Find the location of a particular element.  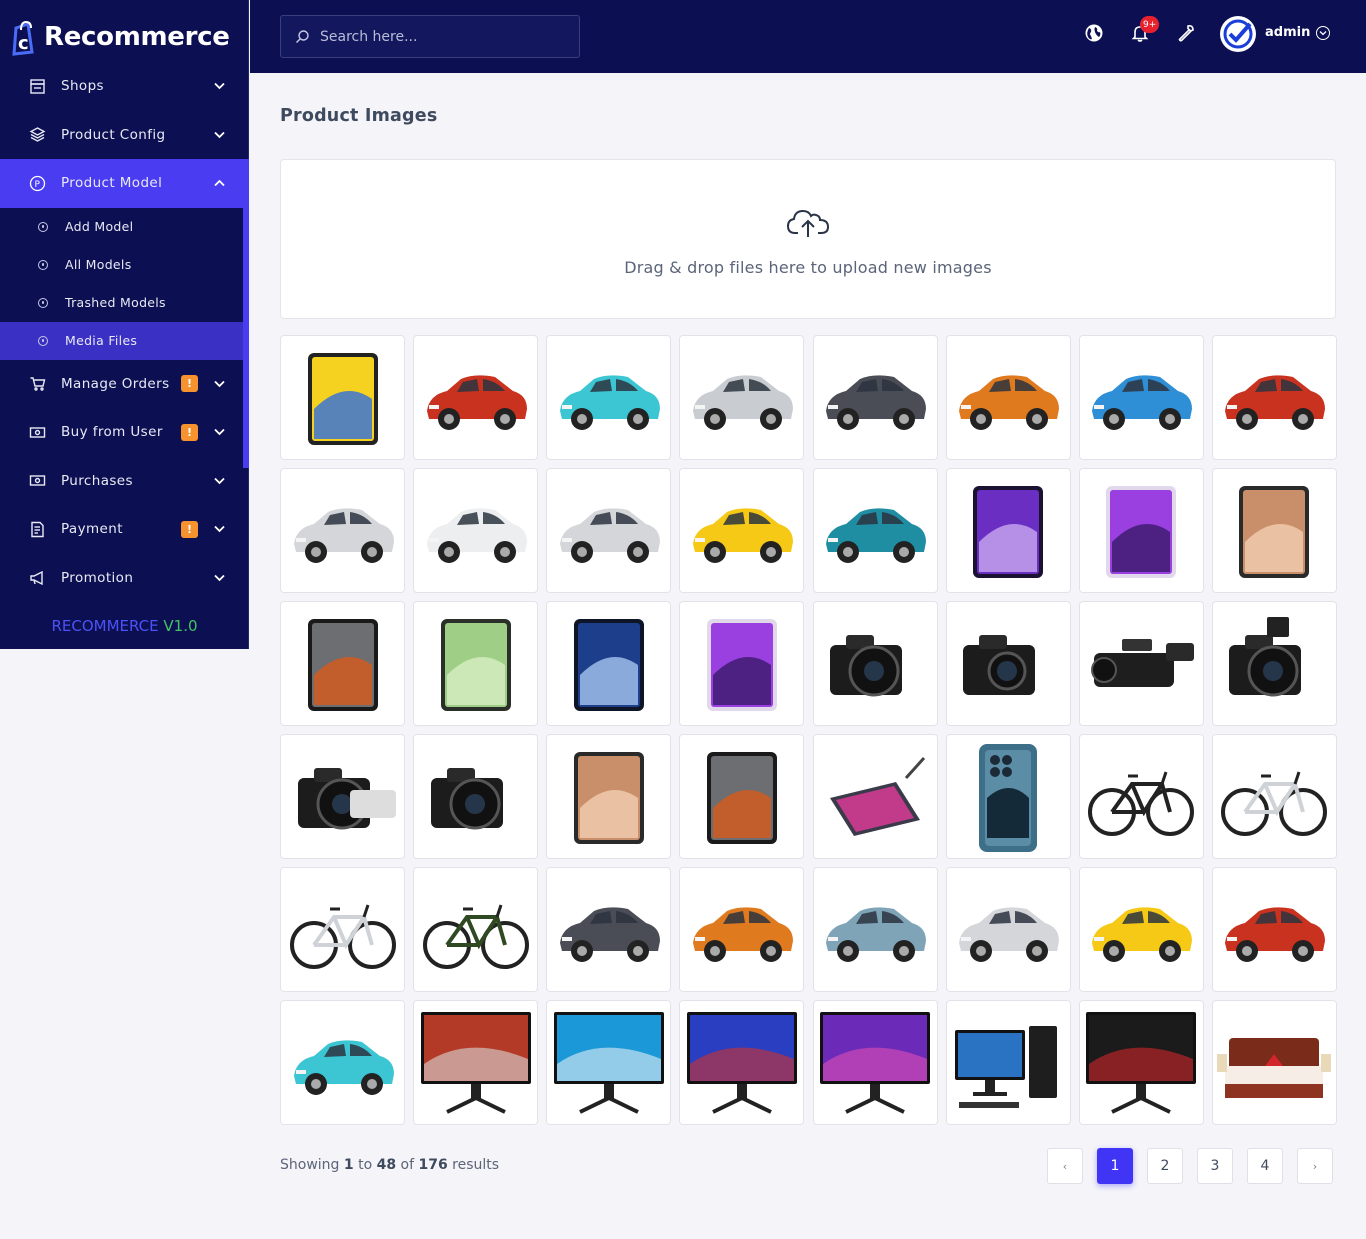

next-page-button: › is located at coordinates (1315, 1166).